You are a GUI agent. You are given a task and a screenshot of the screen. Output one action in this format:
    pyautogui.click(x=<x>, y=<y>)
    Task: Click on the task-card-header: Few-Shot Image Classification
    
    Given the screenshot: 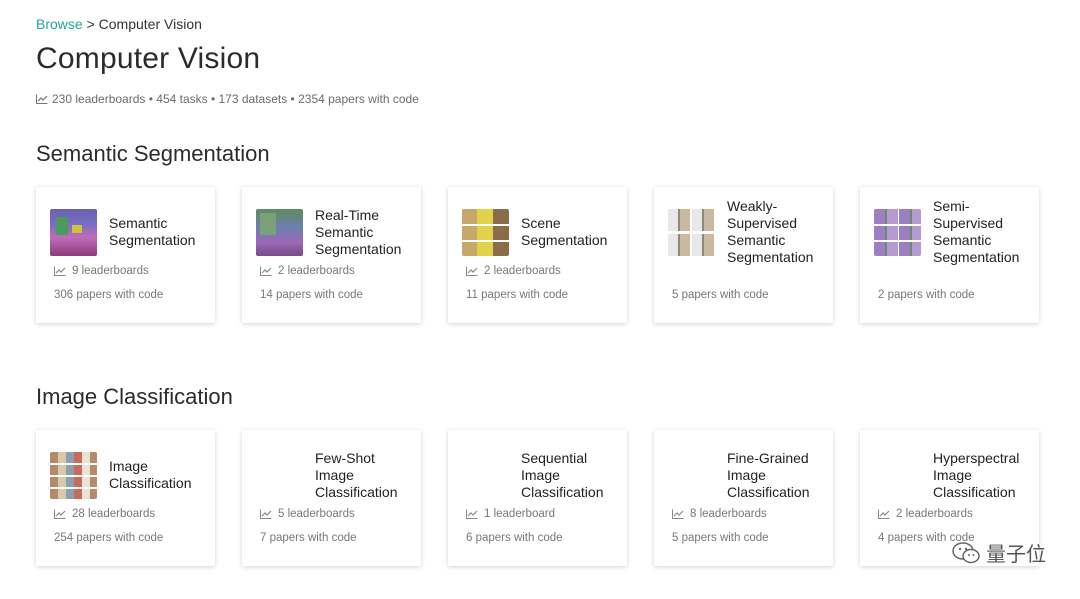 What is the action you would take?
    pyautogui.click(x=335, y=475)
    